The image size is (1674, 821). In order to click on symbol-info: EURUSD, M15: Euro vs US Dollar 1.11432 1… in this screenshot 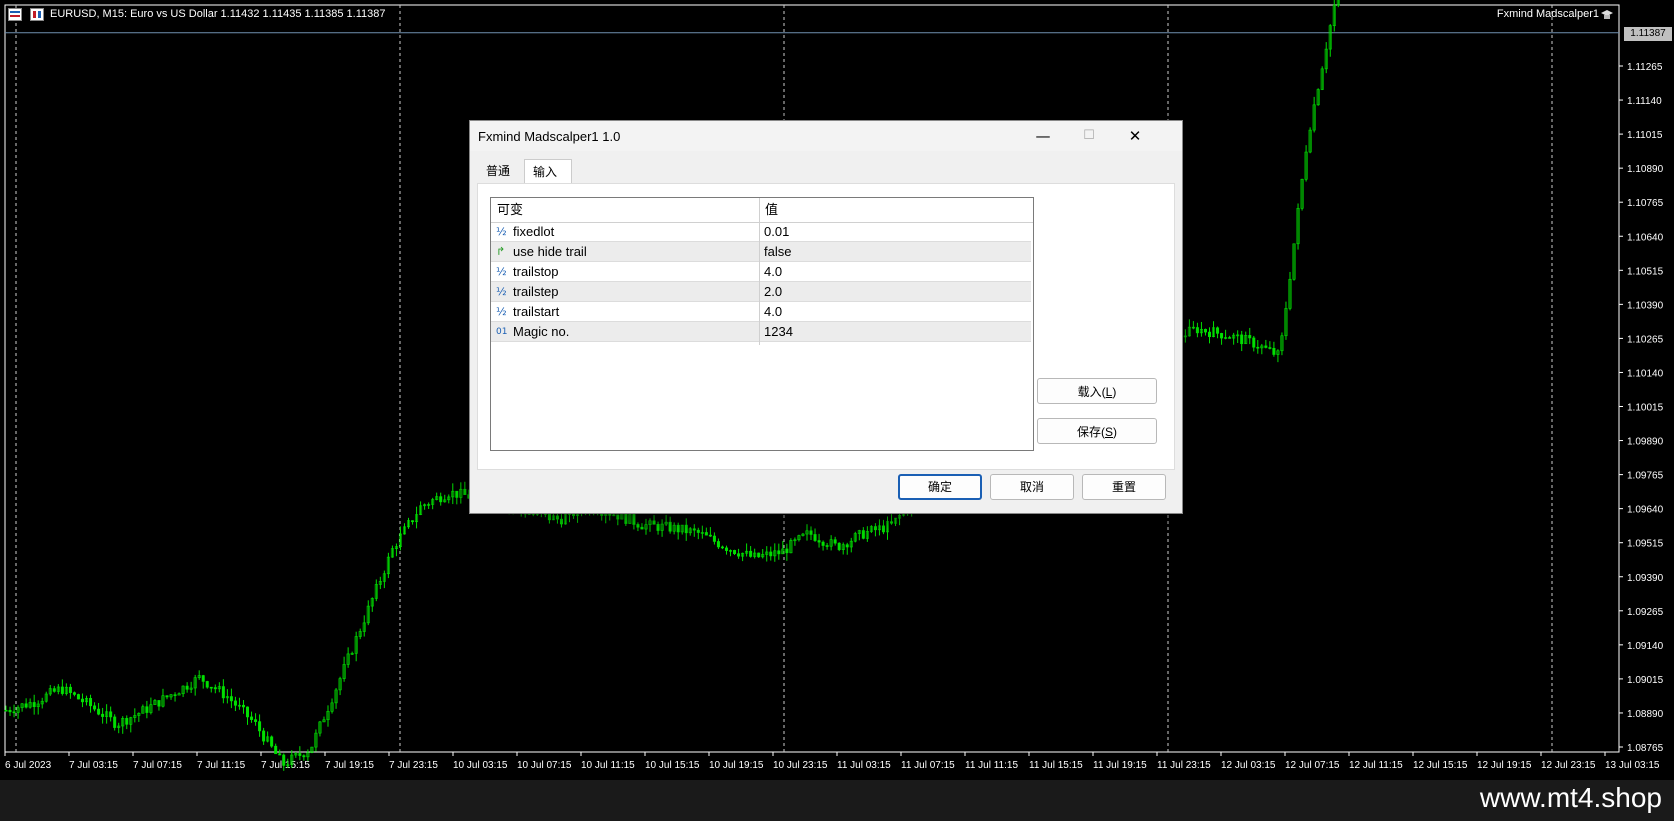, I will do `click(218, 14)`.